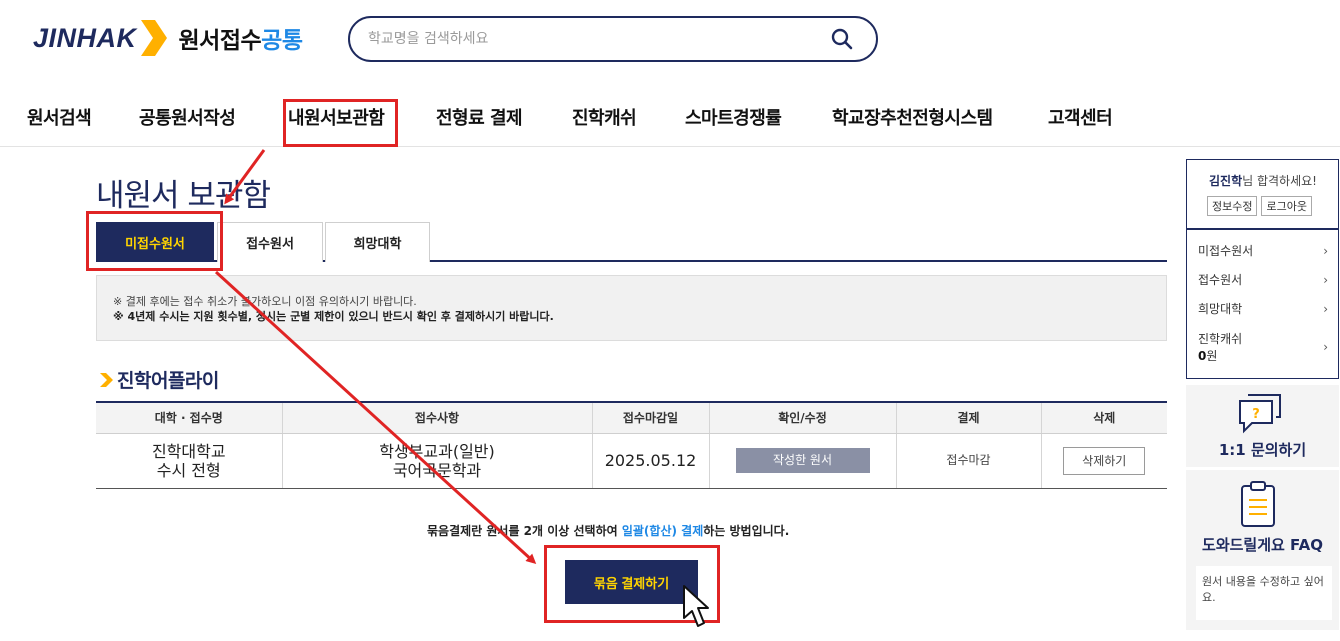  What do you see at coordinates (1263, 347) in the screenshot?
I see `sidebar-item-cash: 진학캐쉬 0원 ›` at bounding box center [1263, 347].